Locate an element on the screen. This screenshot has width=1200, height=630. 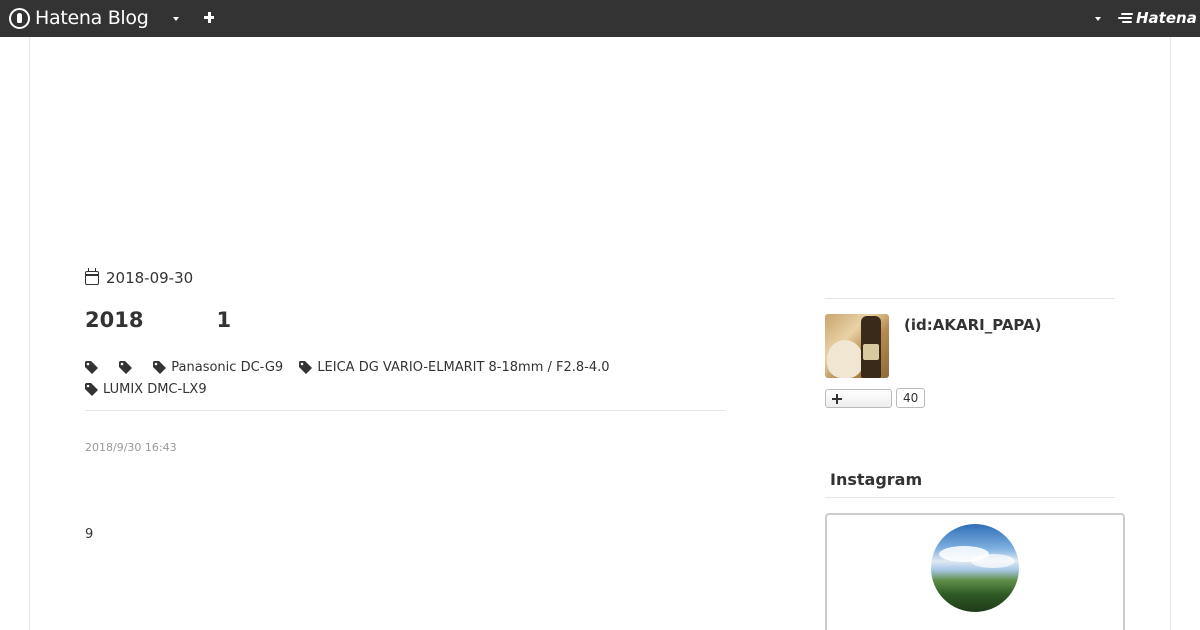
hatena-logo-icon is located at coordinates (1126, 18).